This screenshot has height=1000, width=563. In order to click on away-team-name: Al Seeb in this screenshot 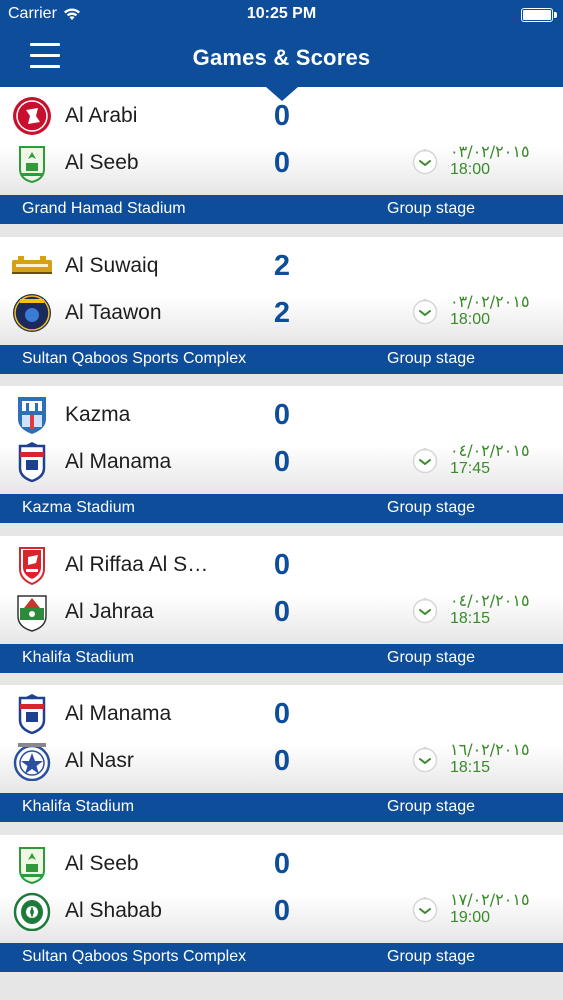, I will do `click(102, 162)`.